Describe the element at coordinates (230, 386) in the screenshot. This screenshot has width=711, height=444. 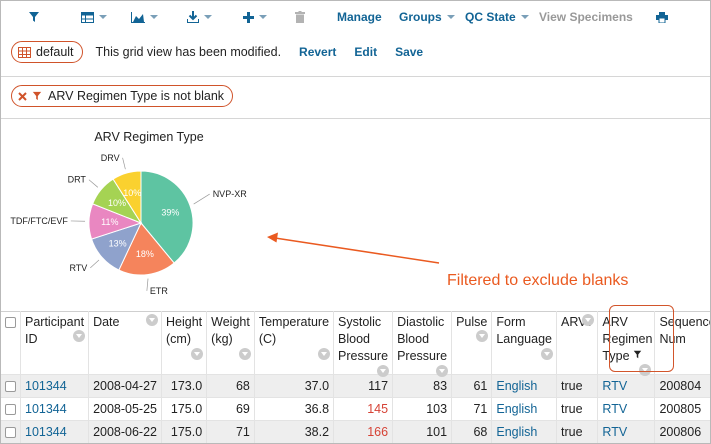
I see `cell-weight: 68` at that location.